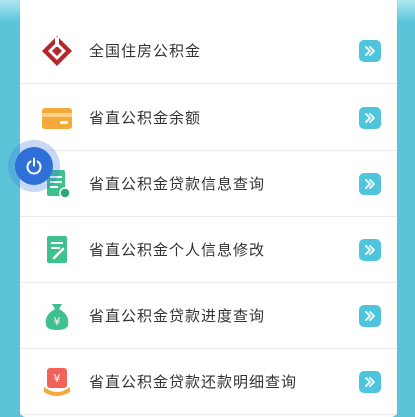 The height and width of the screenshot is (417, 415). I want to click on menu-item-label: 省直公积金贷款还款明细查询, so click(193, 382).